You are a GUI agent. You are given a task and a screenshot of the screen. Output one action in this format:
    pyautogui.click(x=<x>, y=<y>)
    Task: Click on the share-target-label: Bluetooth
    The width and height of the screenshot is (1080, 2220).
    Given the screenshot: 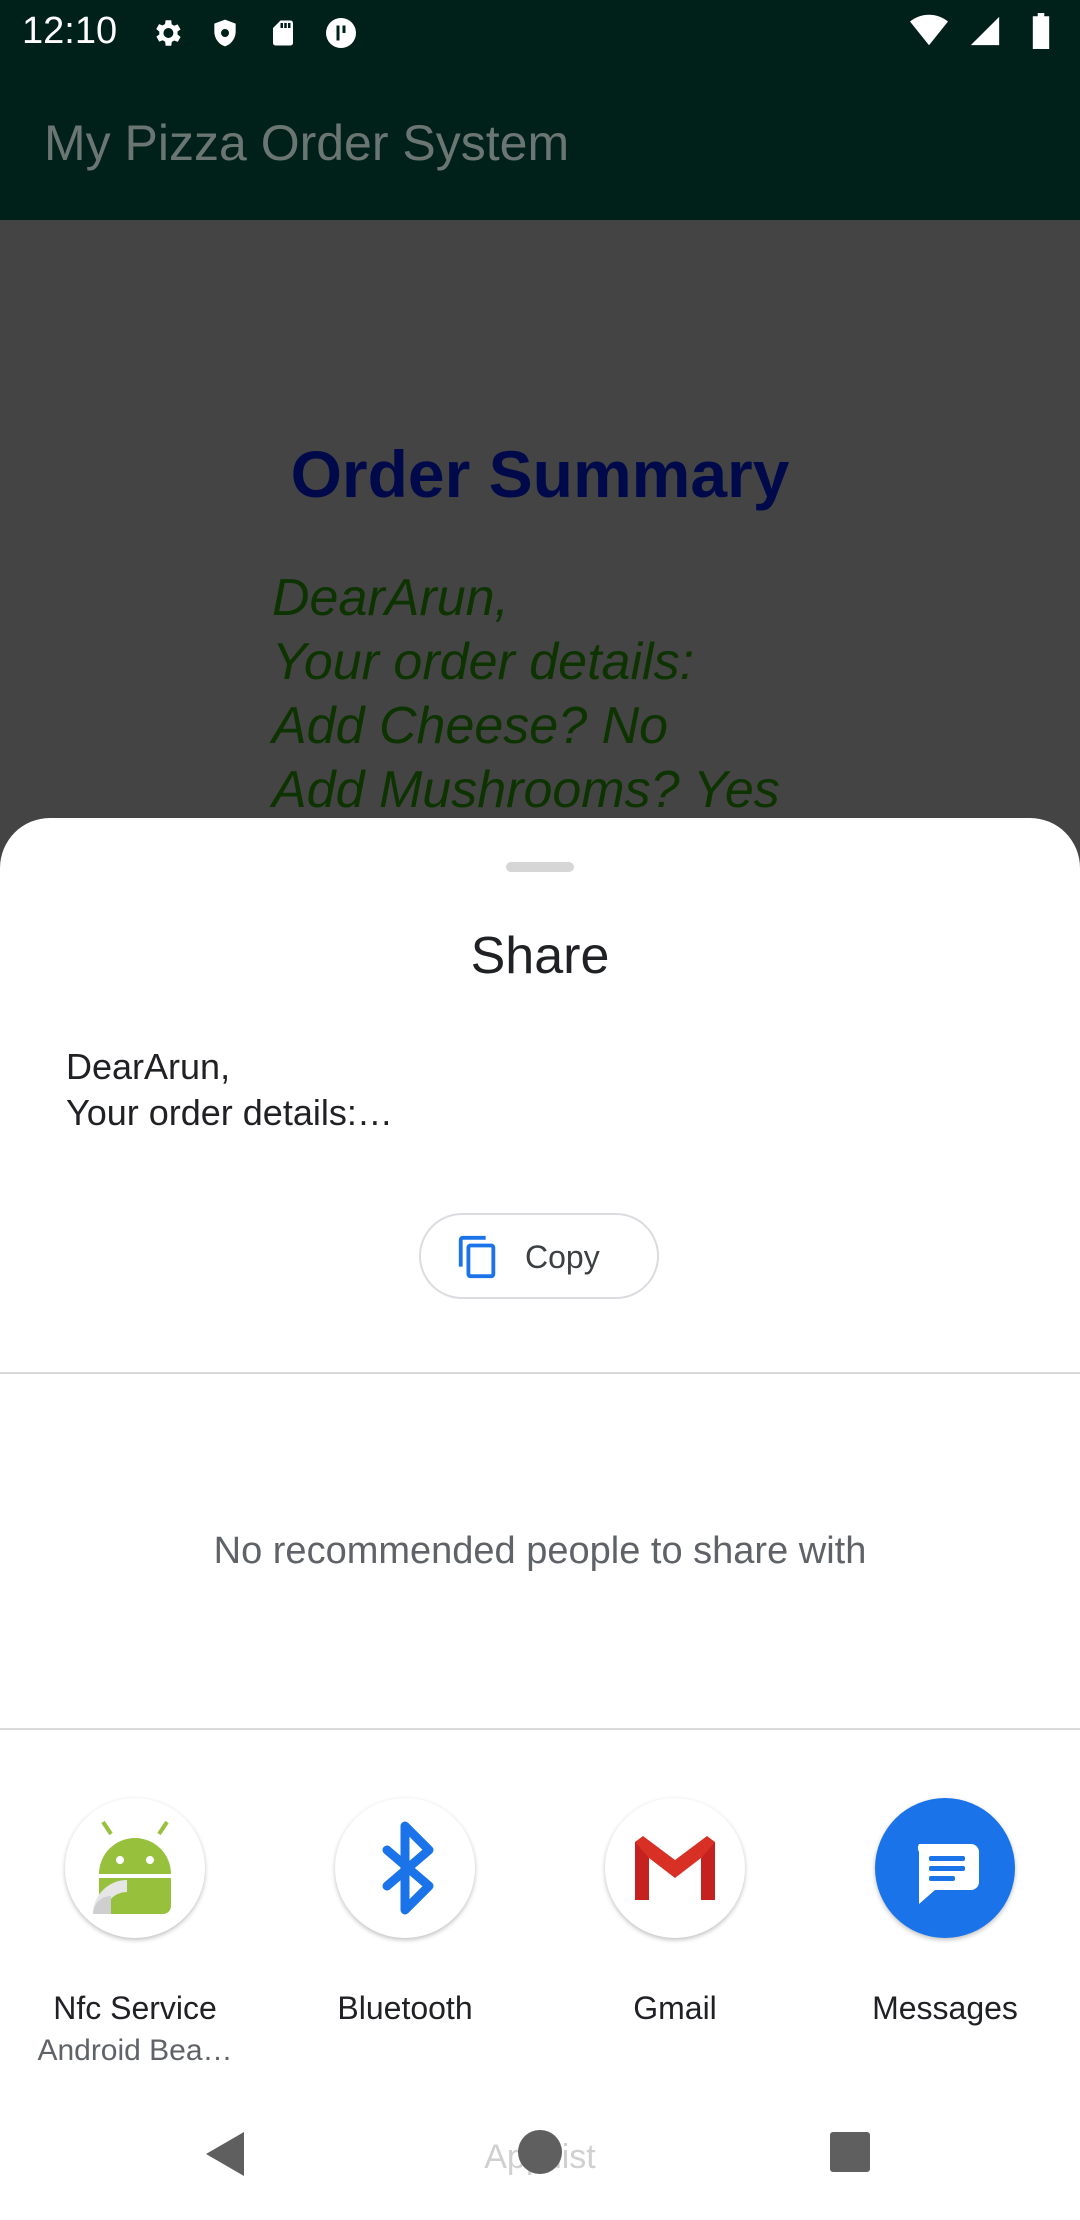 What is the action you would take?
    pyautogui.click(x=405, y=2008)
    